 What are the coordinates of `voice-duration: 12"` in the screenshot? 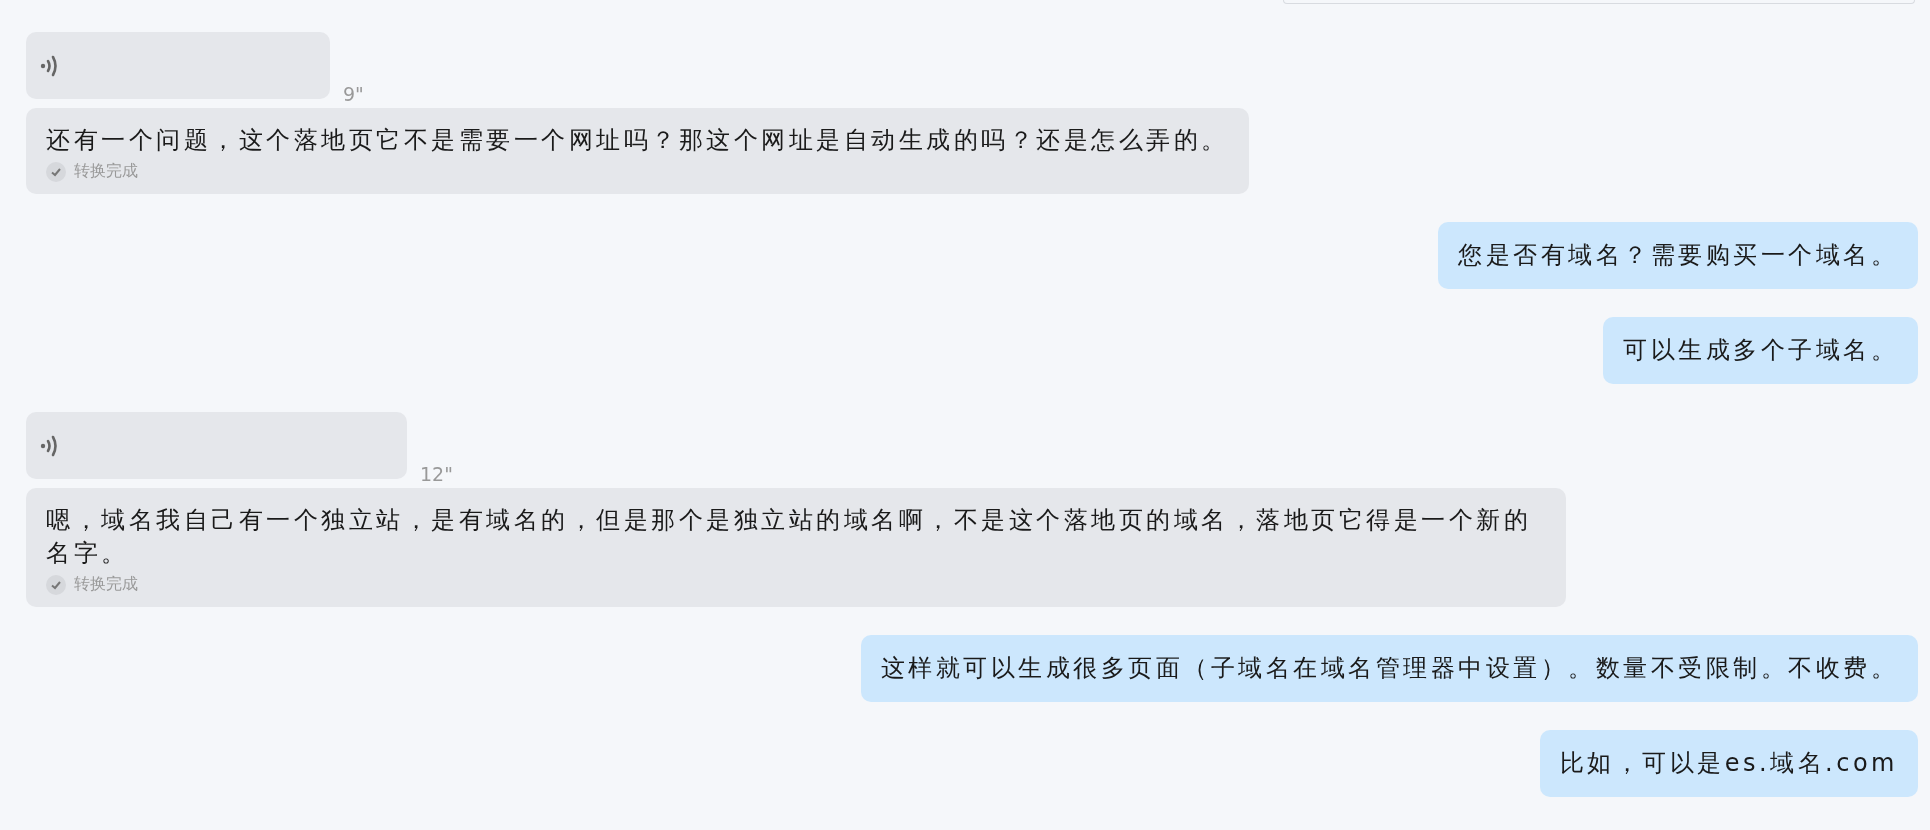 It's located at (436, 474).